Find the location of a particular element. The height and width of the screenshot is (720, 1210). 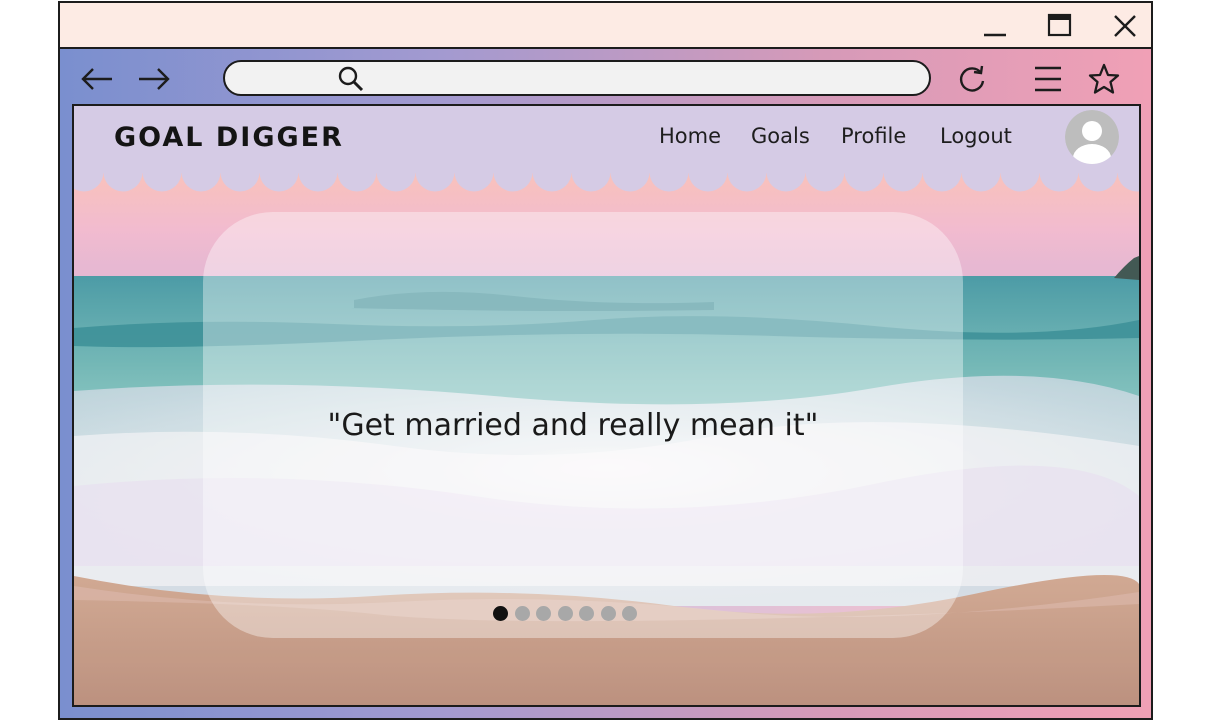

nav-goals-link: Goals is located at coordinates (780, 136).